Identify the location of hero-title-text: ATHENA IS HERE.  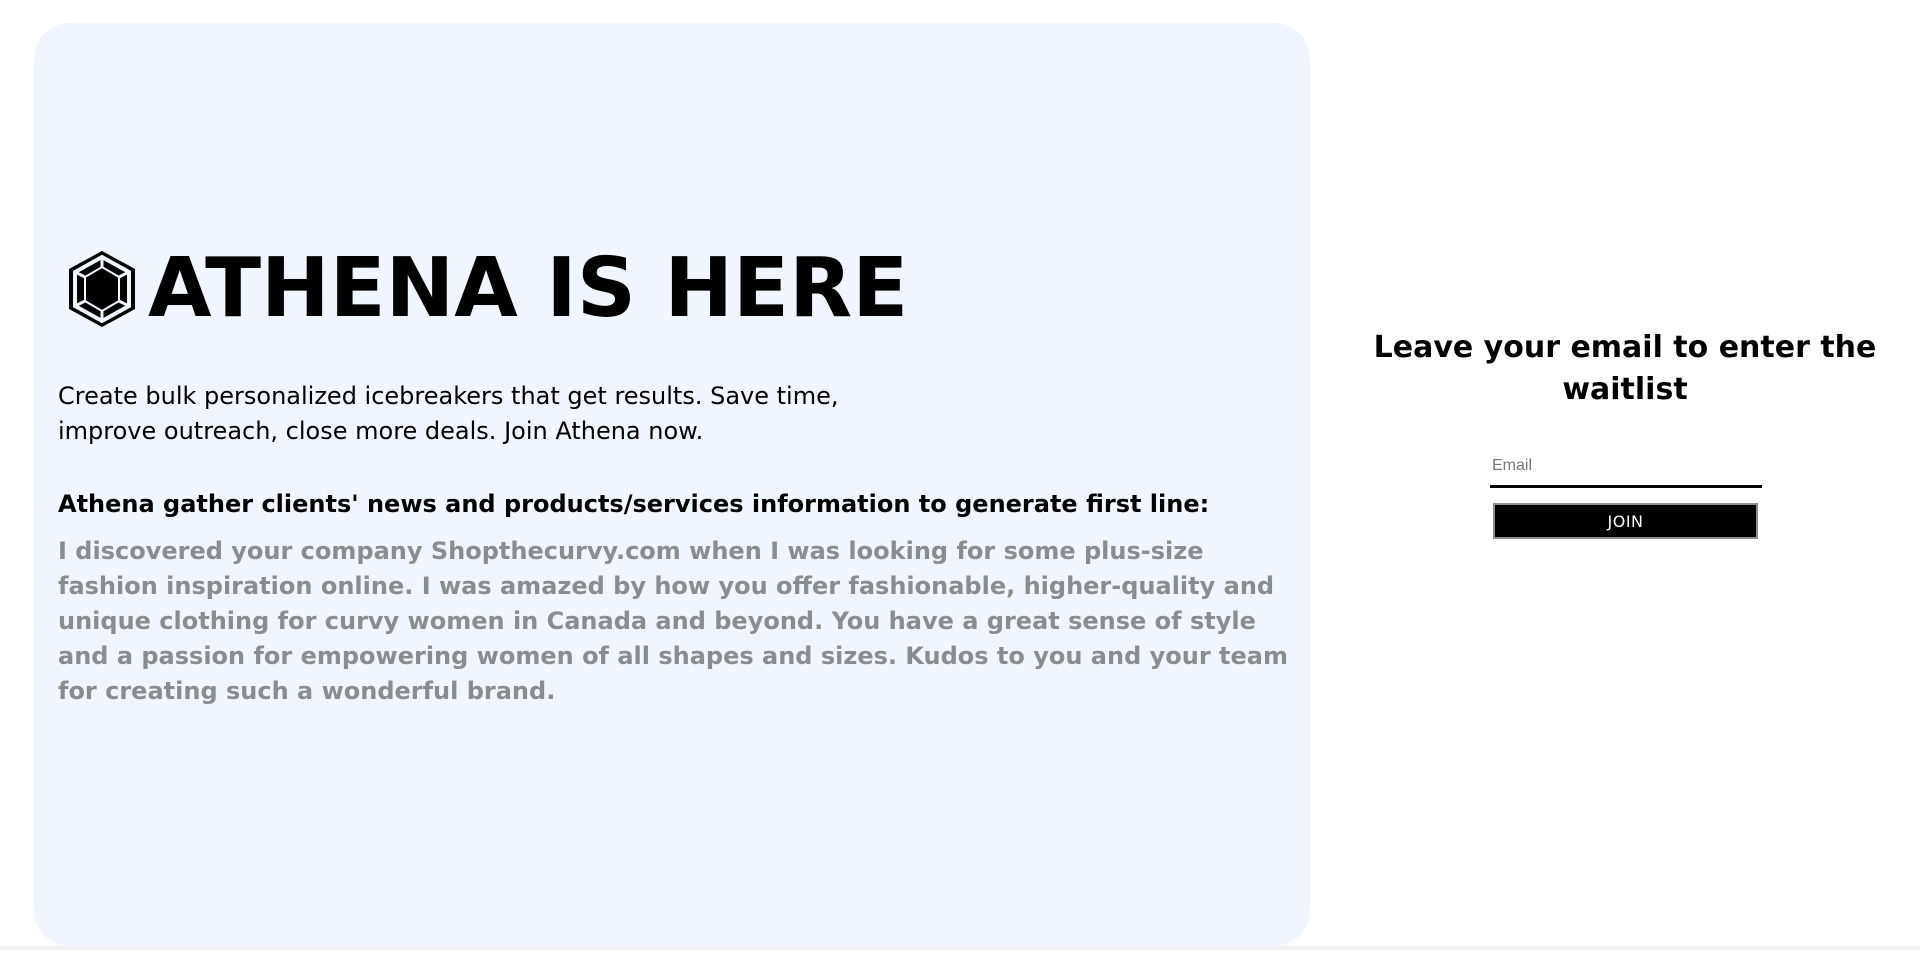
(528, 288).